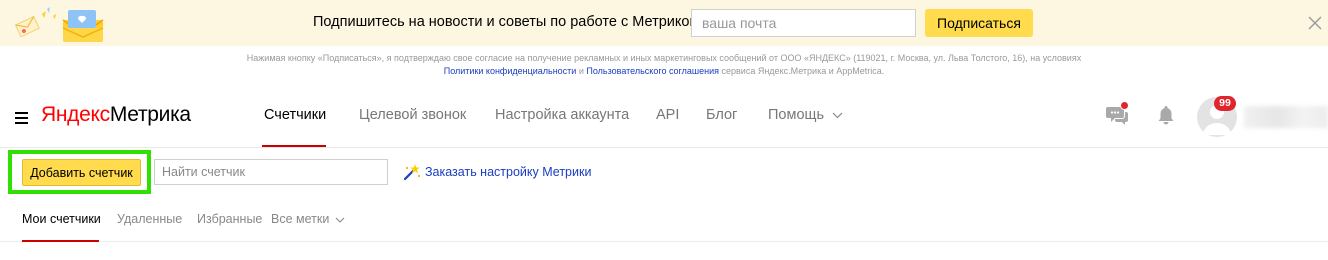 This screenshot has width=1328, height=260. What do you see at coordinates (412, 115) in the screenshot?
I see `nav-target-call: Целевой звонок` at bounding box center [412, 115].